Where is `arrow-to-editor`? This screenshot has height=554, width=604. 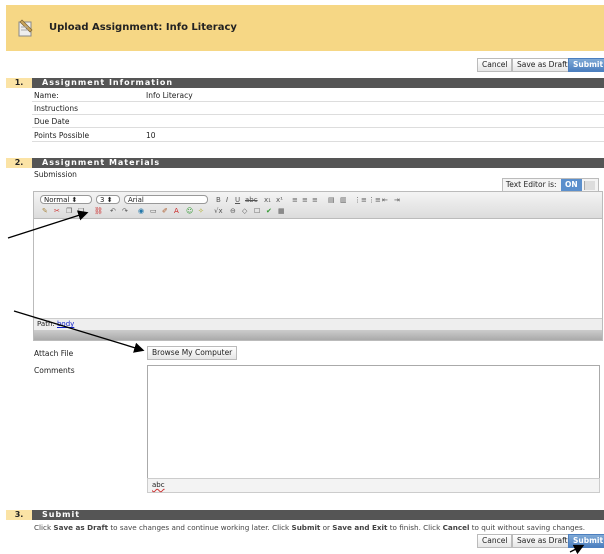
arrow-to-editor is located at coordinates (48, 224).